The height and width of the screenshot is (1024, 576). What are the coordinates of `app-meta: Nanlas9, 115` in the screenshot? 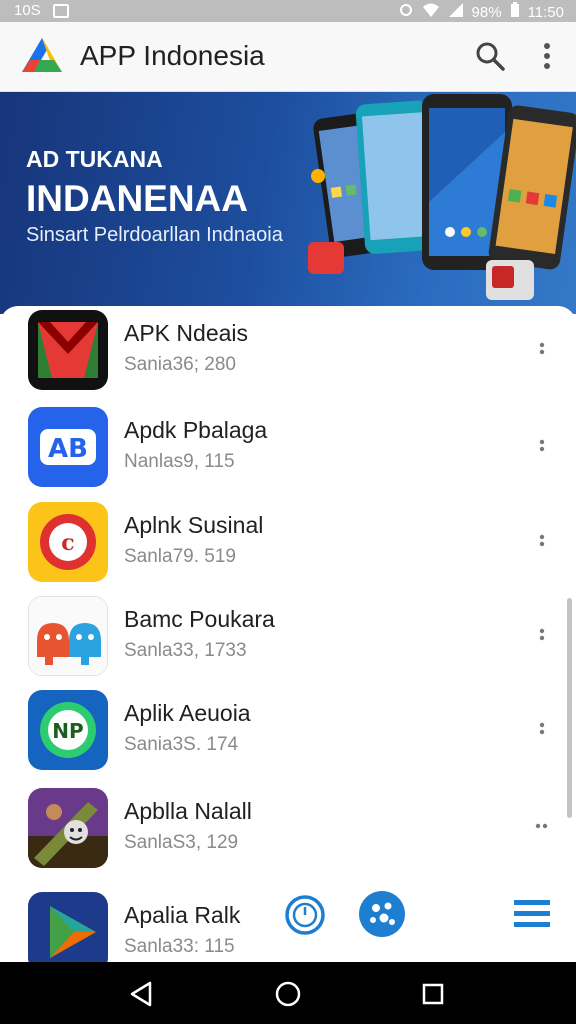 It's located at (179, 461).